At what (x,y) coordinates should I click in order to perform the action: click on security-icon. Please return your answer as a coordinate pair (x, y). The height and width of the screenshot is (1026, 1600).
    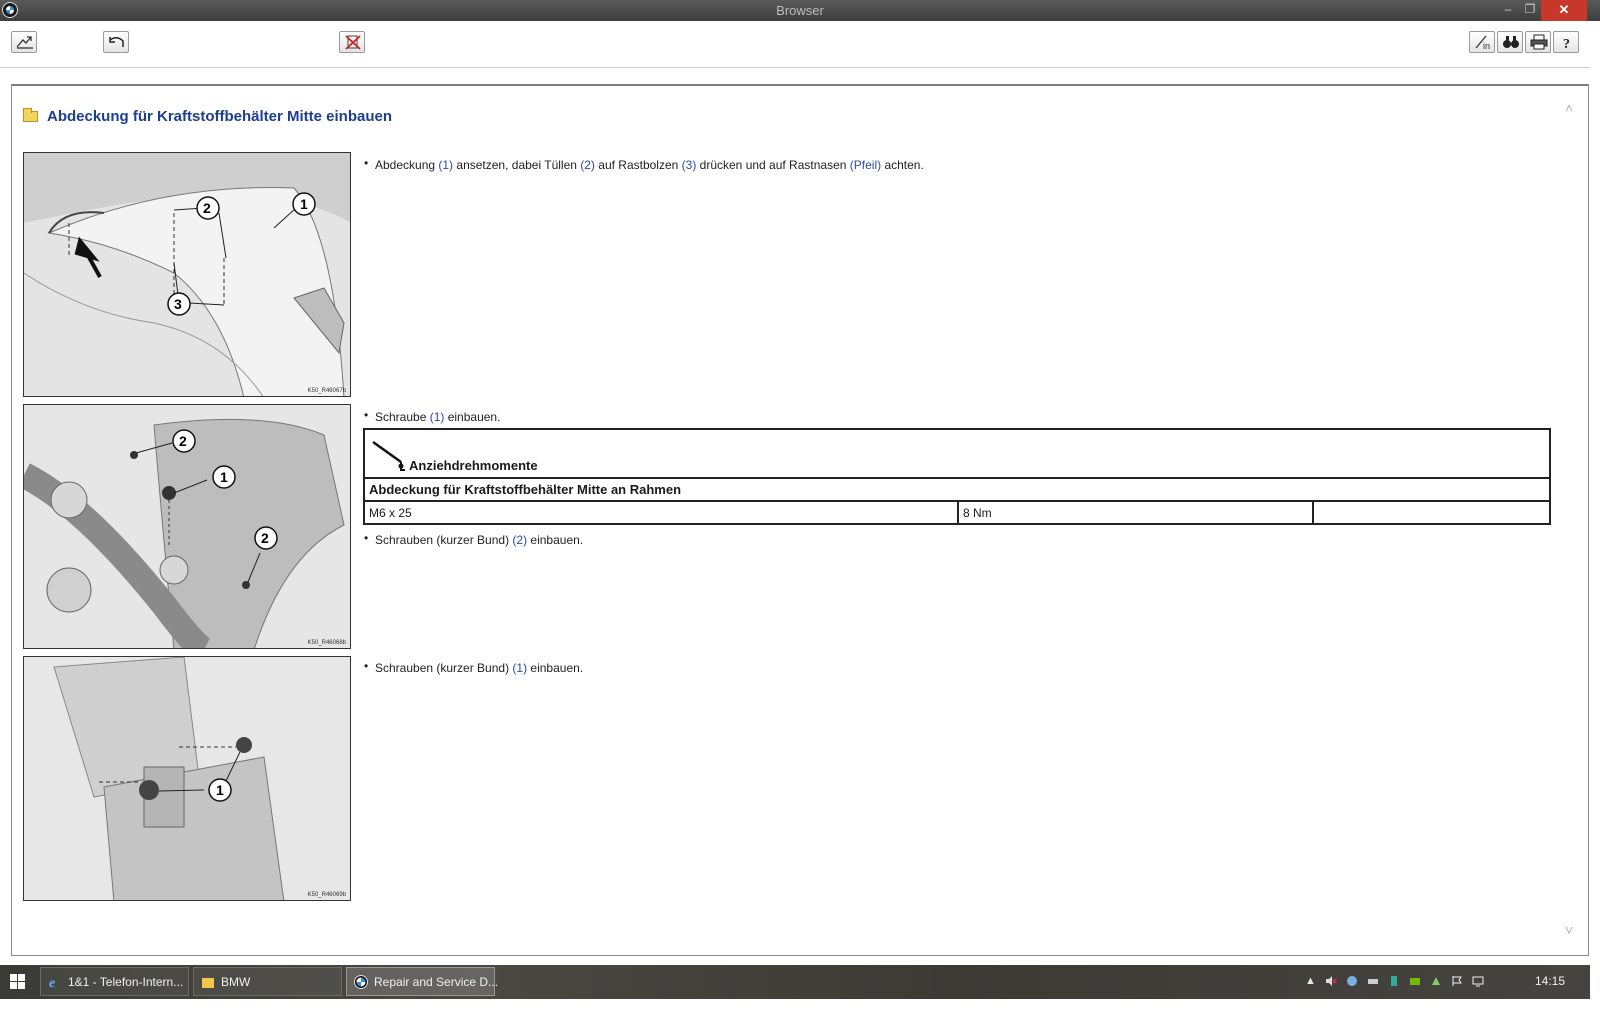
    Looking at the image, I should click on (1436, 981).